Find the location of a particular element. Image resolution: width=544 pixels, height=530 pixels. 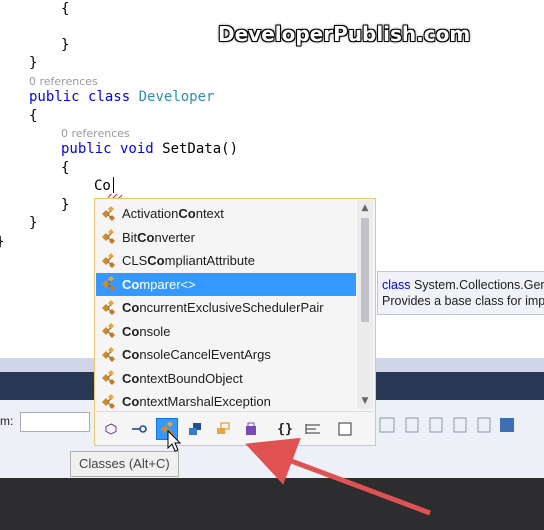

completion-item-label: Comparer<> is located at coordinates (159, 284).